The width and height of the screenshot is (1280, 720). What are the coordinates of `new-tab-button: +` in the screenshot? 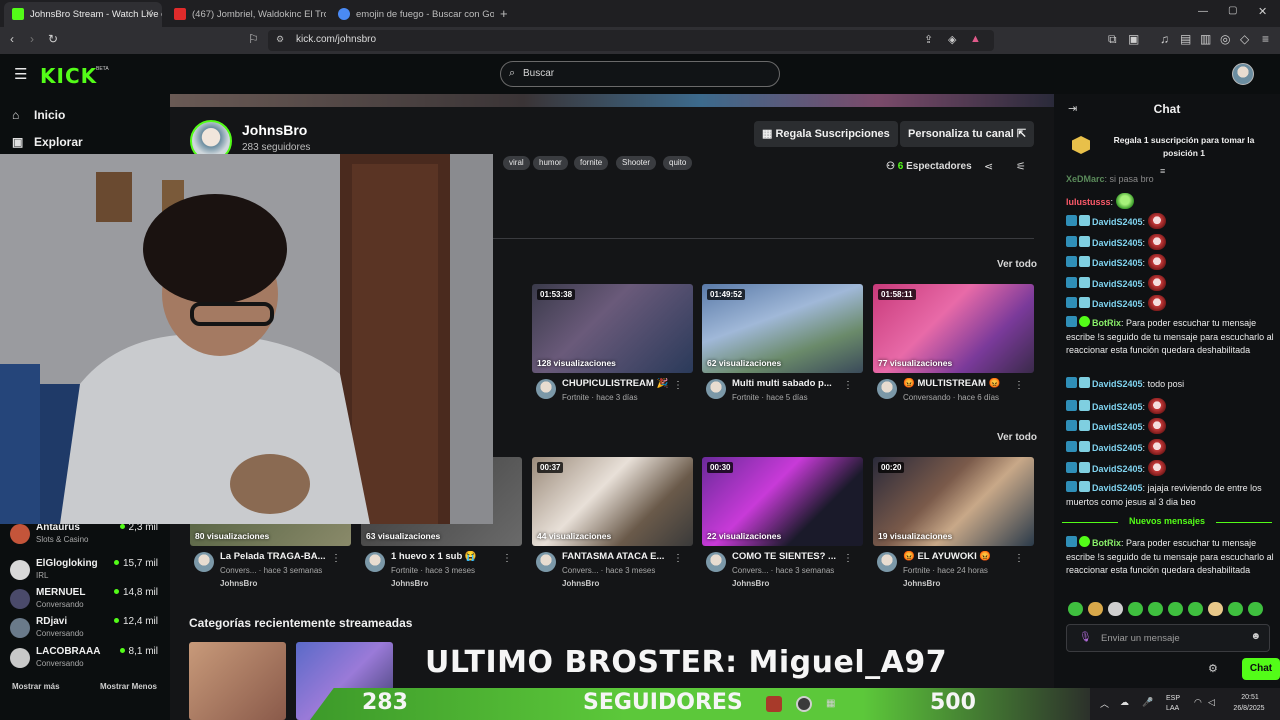 It's located at (504, 13).